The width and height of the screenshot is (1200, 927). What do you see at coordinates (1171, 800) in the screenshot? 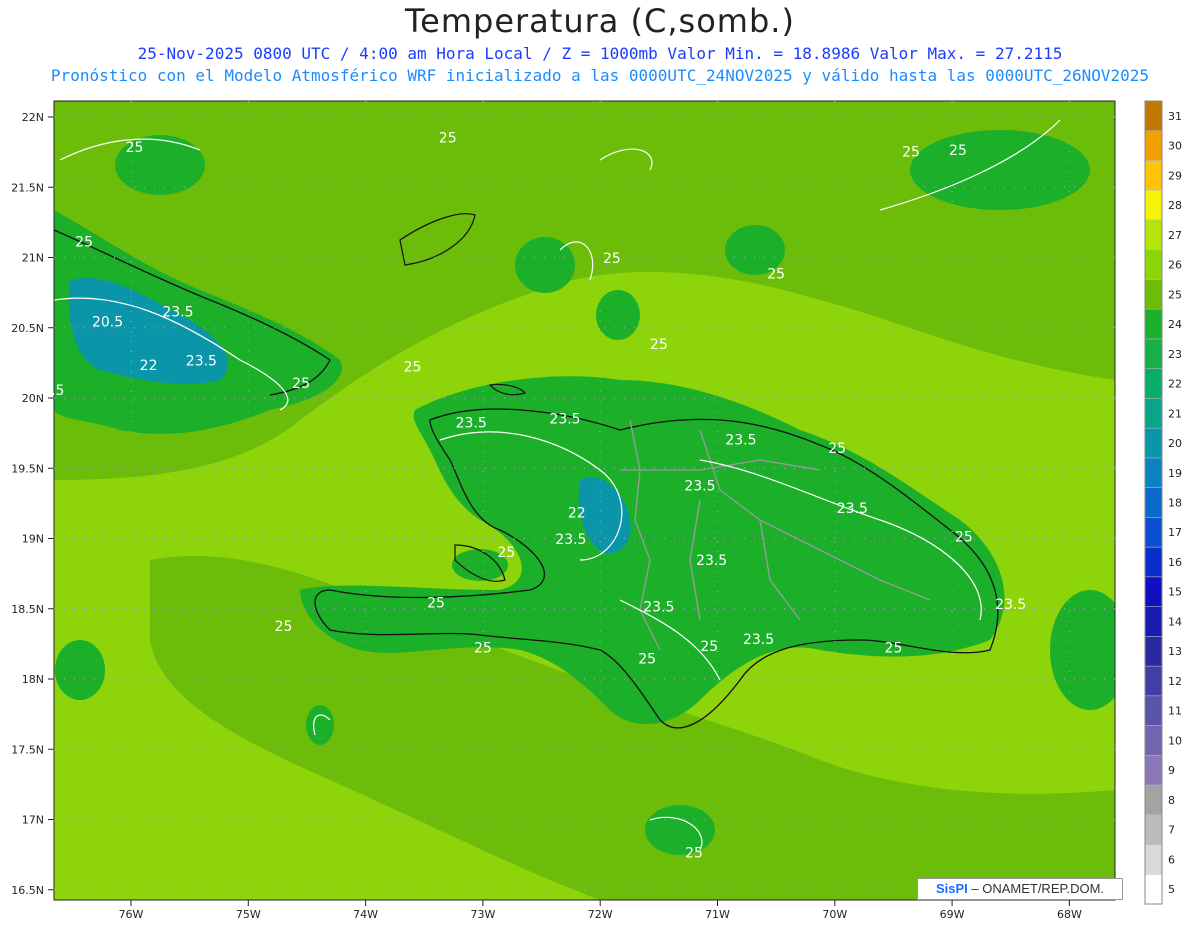
I see `colorbar-label: 8` at bounding box center [1171, 800].